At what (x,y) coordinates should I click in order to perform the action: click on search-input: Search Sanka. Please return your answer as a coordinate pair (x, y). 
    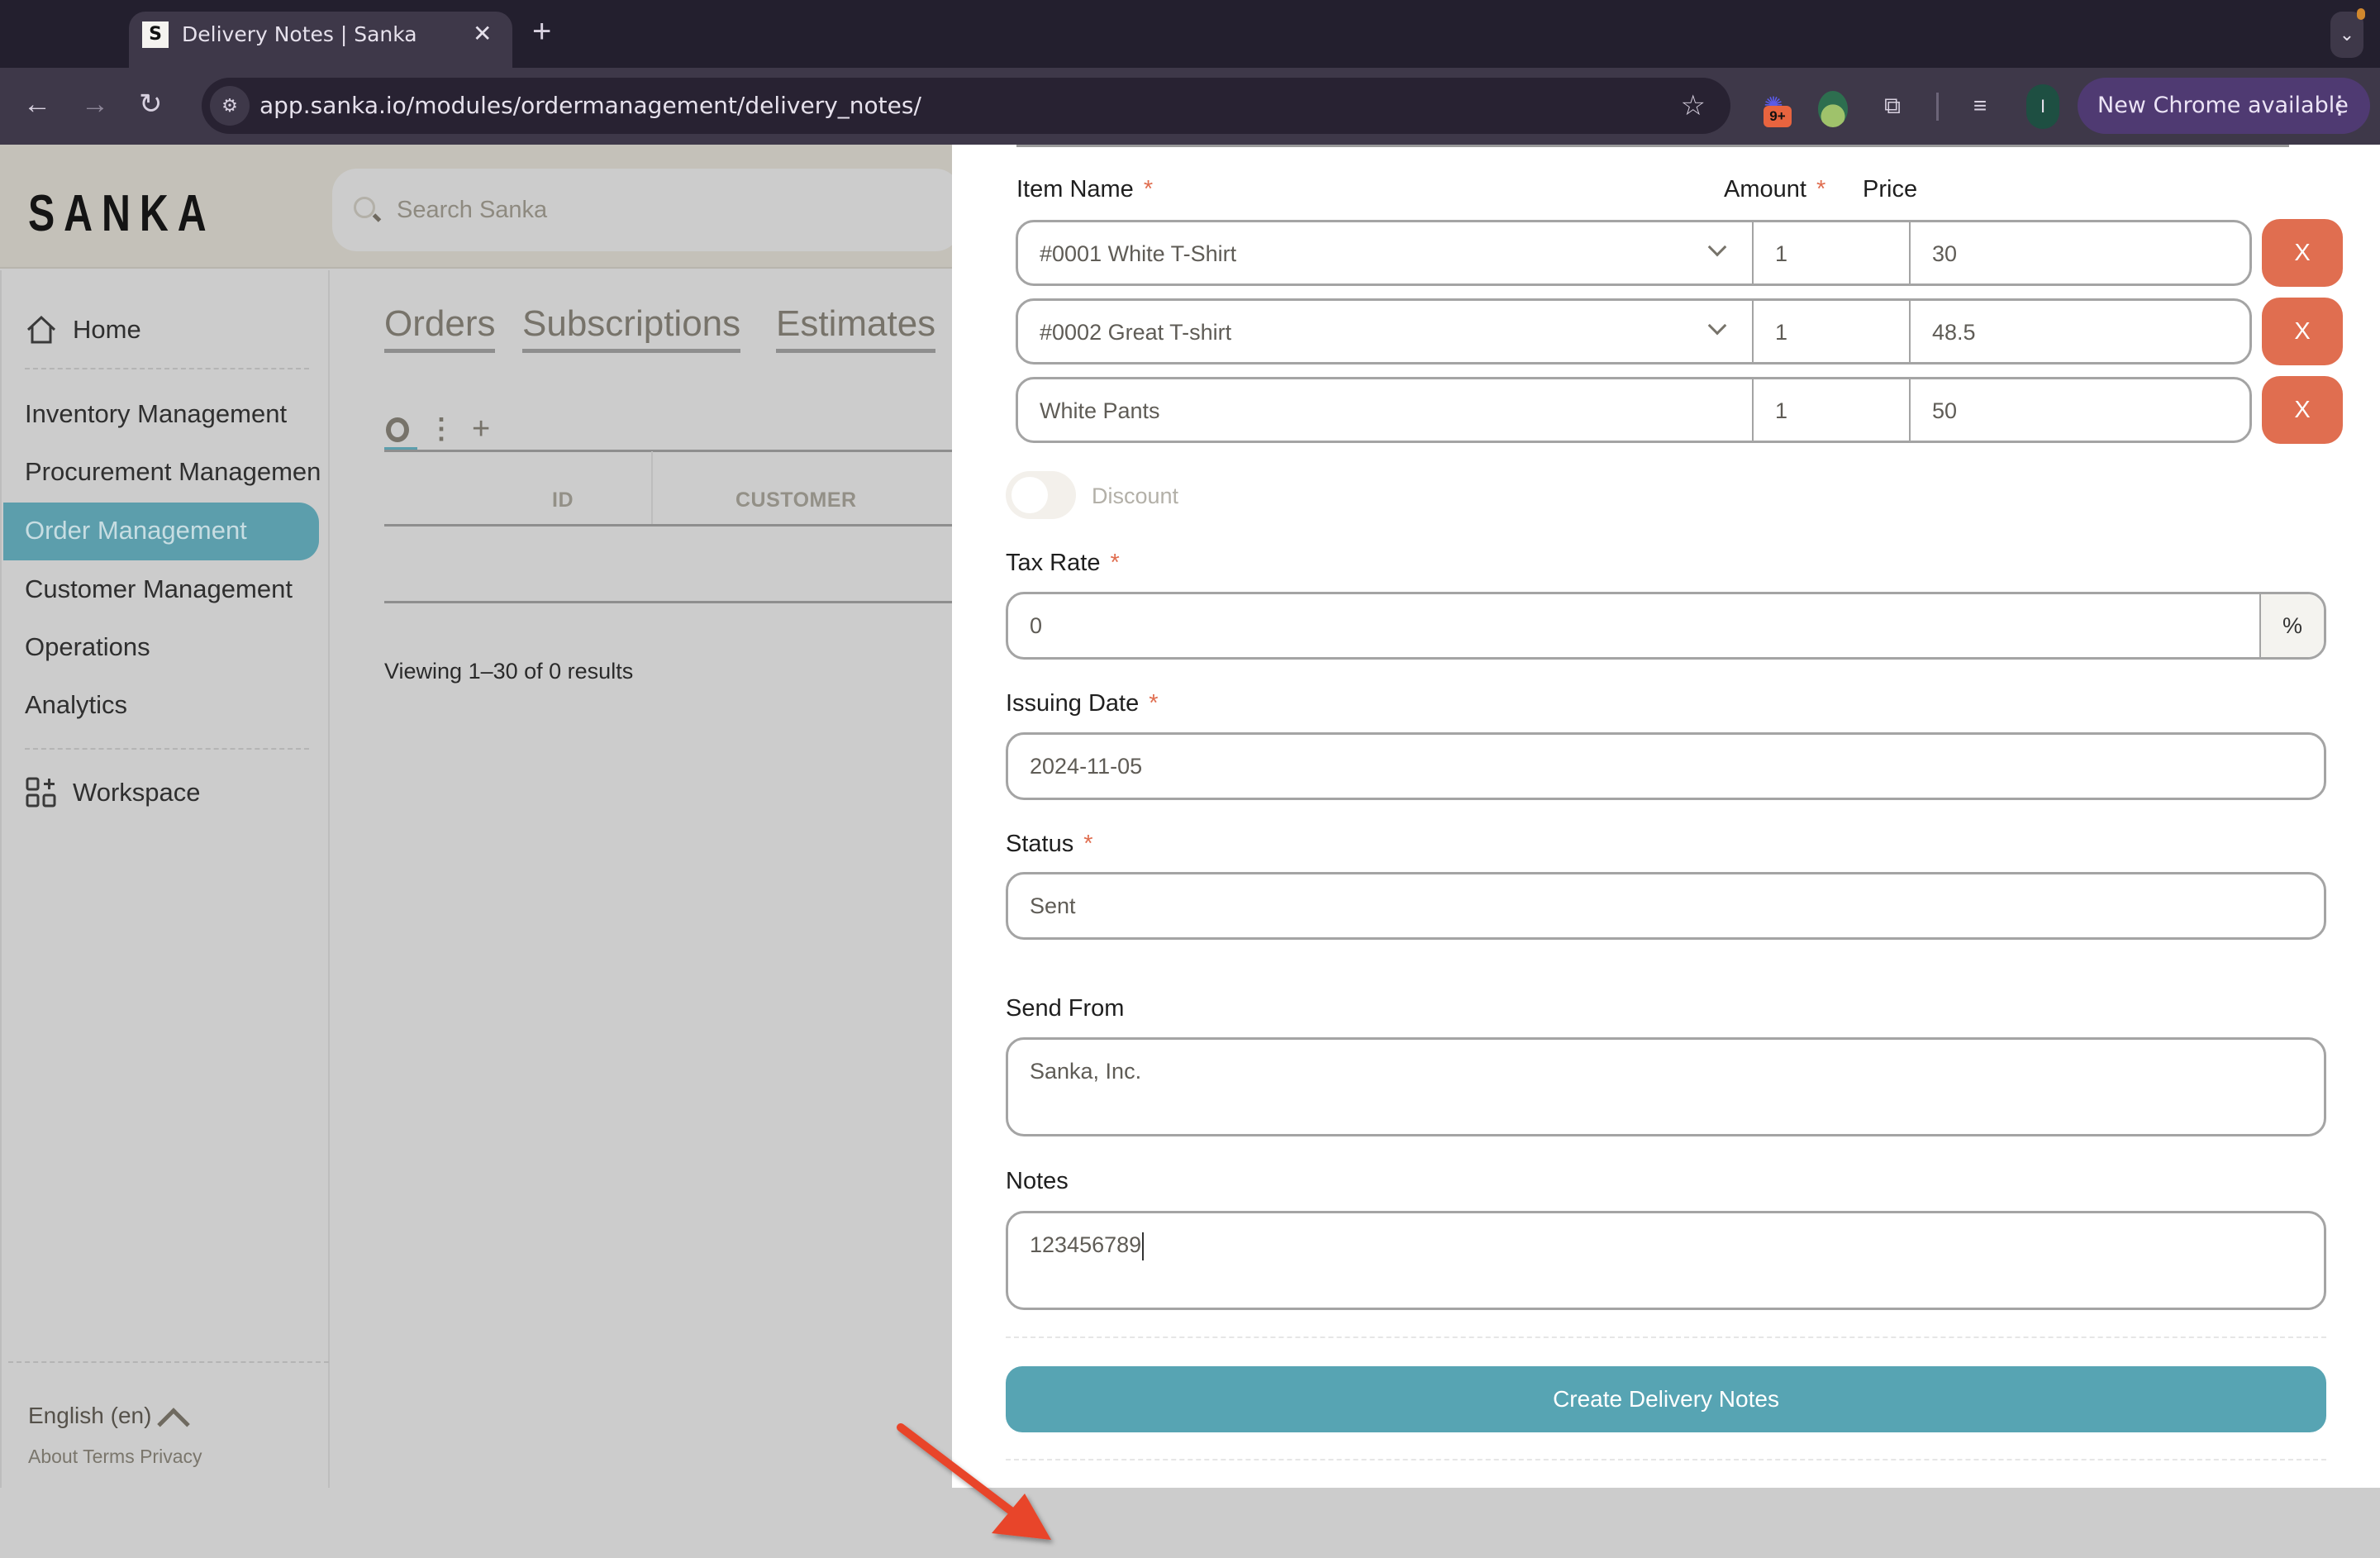
    Looking at the image, I should click on (646, 210).